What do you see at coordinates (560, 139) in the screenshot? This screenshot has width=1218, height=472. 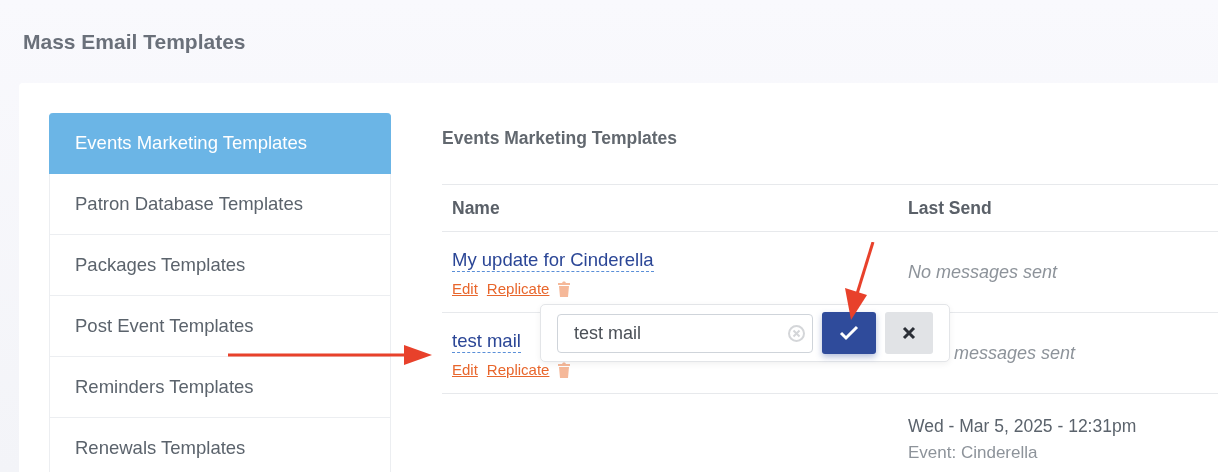 I see `section-title: Events Marketing Templates` at bounding box center [560, 139].